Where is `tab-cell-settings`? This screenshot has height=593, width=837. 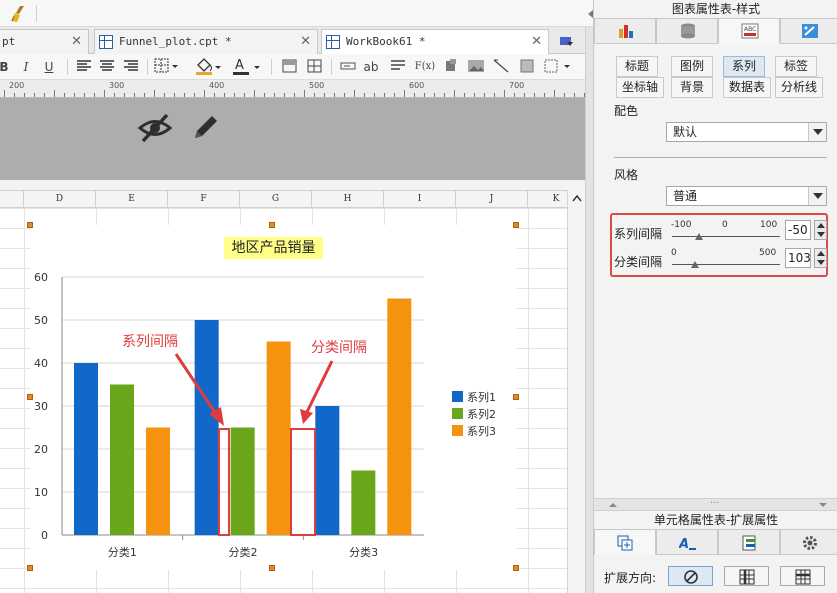
tab-cell-settings is located at coordinates (808, 542).